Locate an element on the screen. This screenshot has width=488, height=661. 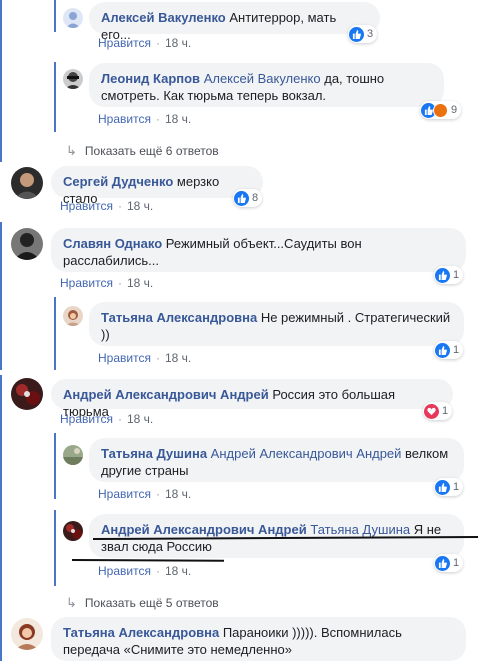
comment-mention: Андрей Александрович Андрей is located at coordinates (306, 453).